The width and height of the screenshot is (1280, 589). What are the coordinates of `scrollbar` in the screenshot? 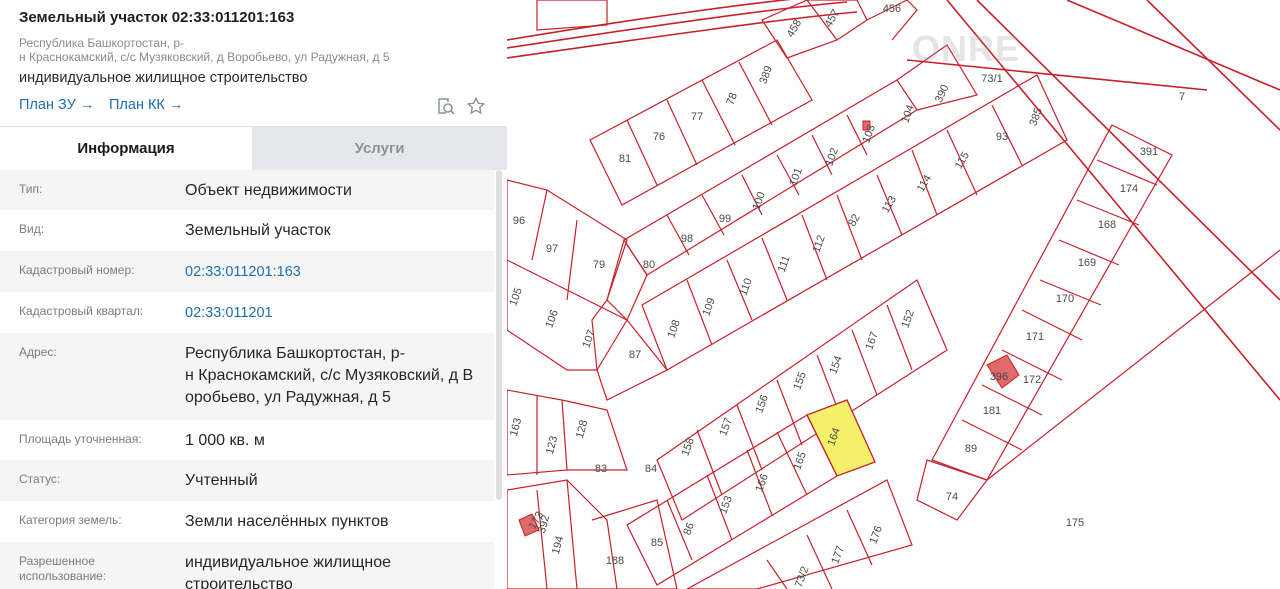 It's located at (499, 335).